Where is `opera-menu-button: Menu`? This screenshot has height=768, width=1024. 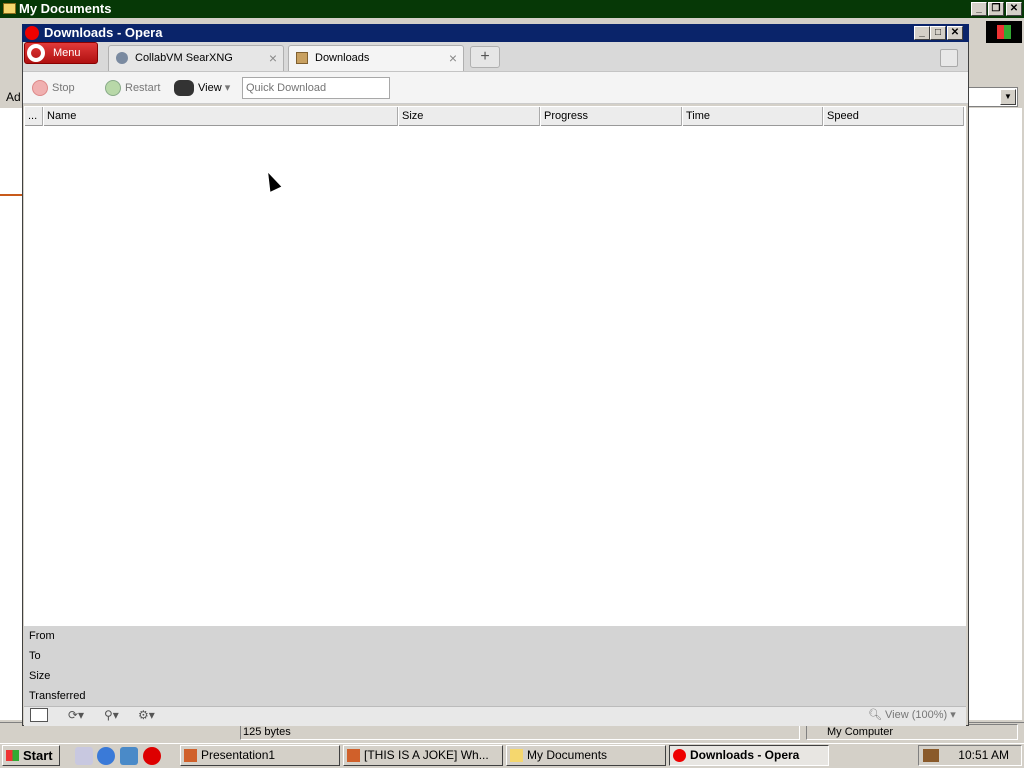 opera-menu-button: Menu is located at coordinates (61, 53).